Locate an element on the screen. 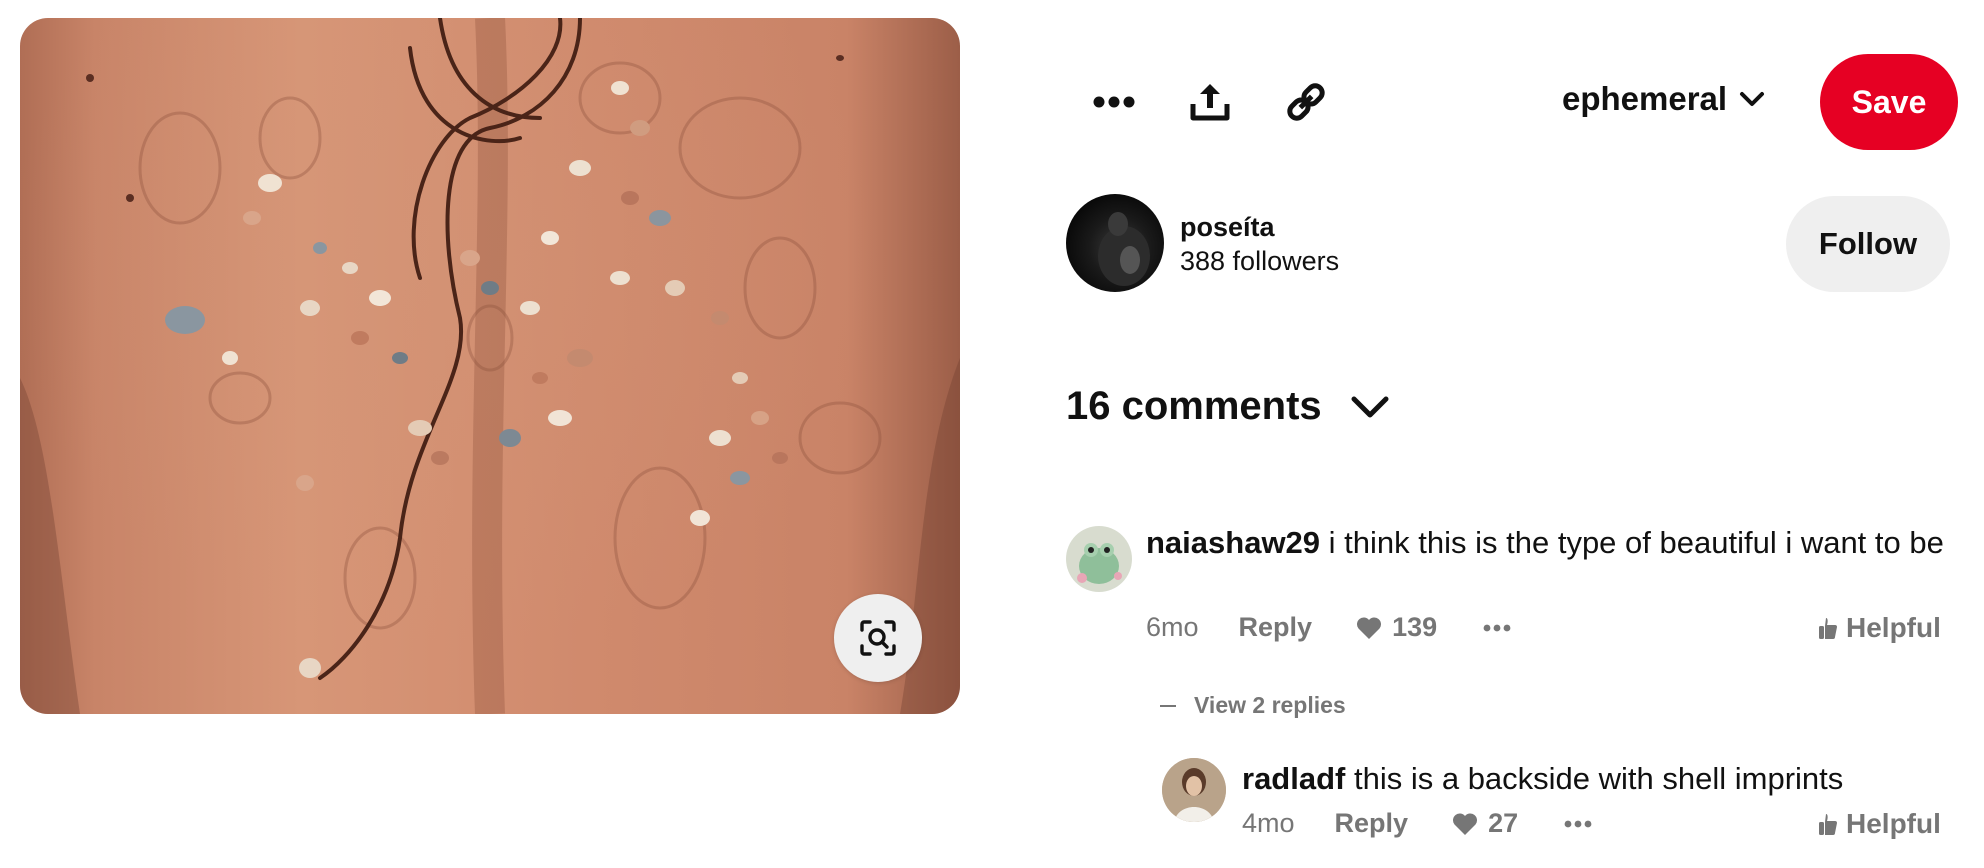 The width and height of the screenshot is (1984, 868). save-button: Save is located at coordinates (1889, 102).